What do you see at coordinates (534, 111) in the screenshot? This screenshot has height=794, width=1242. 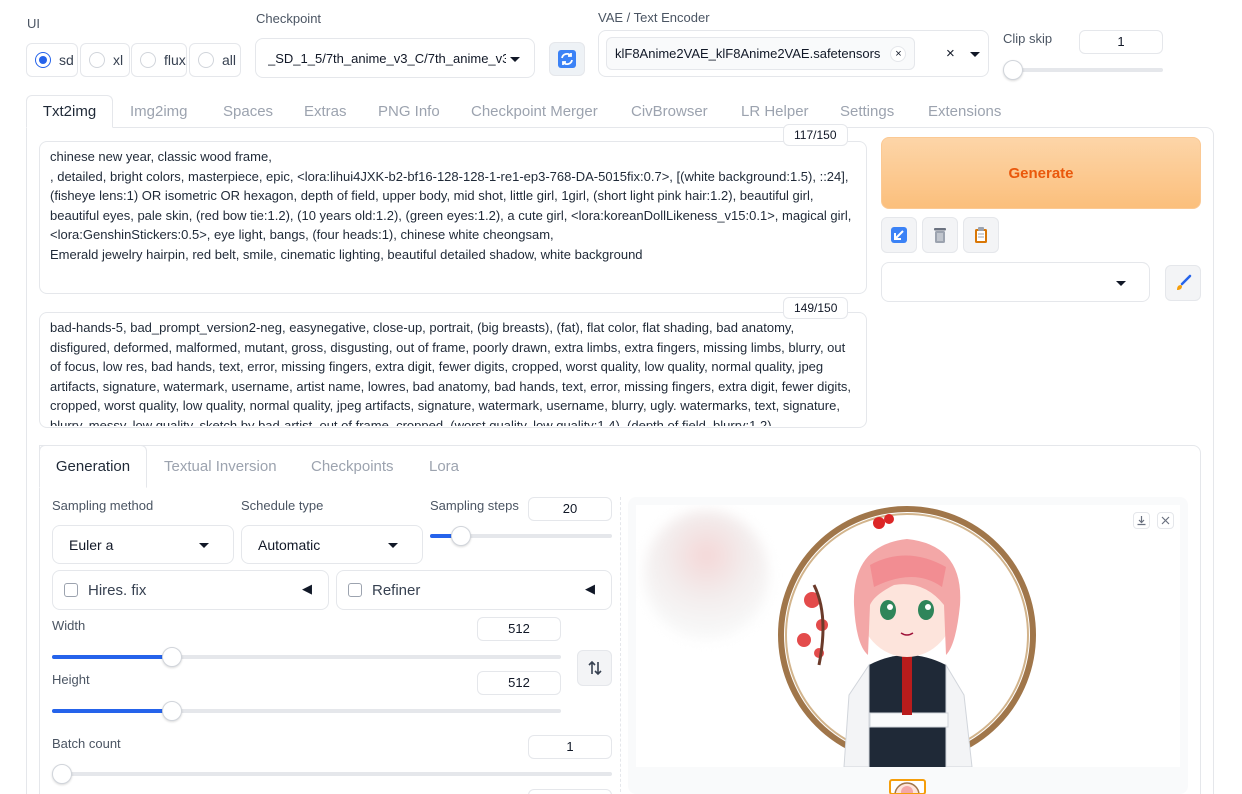 I see `tab-checkpoint-merger: Checkpoint Merger` at bounding box center [534, 111].